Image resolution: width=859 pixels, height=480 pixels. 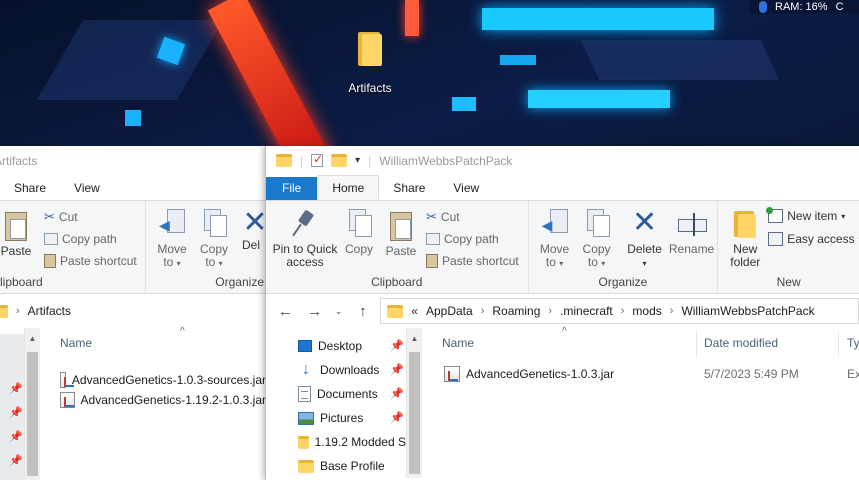 I want to click on address-segment: Roaming, so click(x=516, y=311).